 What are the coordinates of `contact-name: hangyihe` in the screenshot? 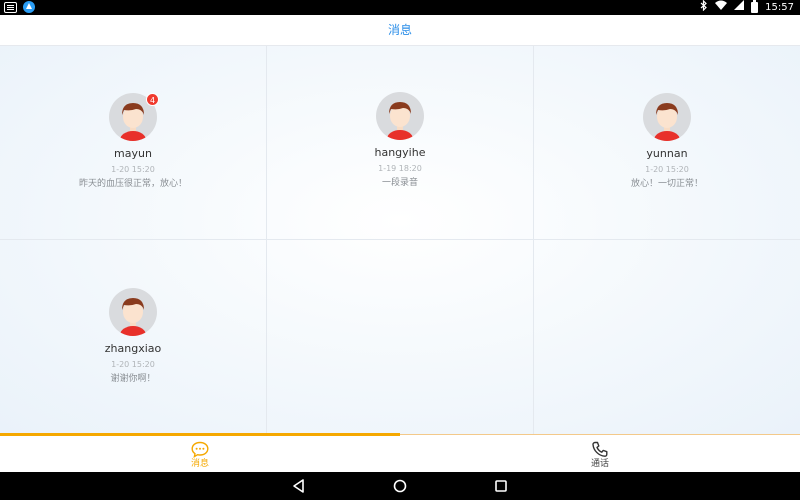 It's located at (400, 152).